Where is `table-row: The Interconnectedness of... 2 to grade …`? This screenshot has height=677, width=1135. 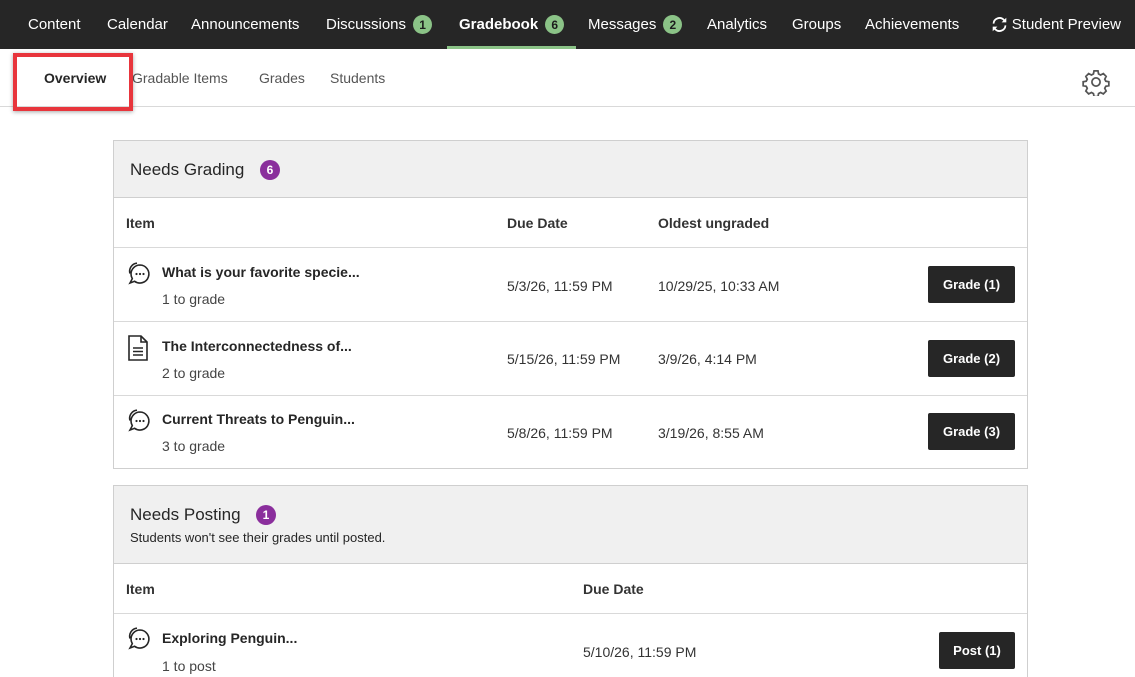
table-row: The Interconnectedness of... 2 to grade … is located at coordinates (570, 359).